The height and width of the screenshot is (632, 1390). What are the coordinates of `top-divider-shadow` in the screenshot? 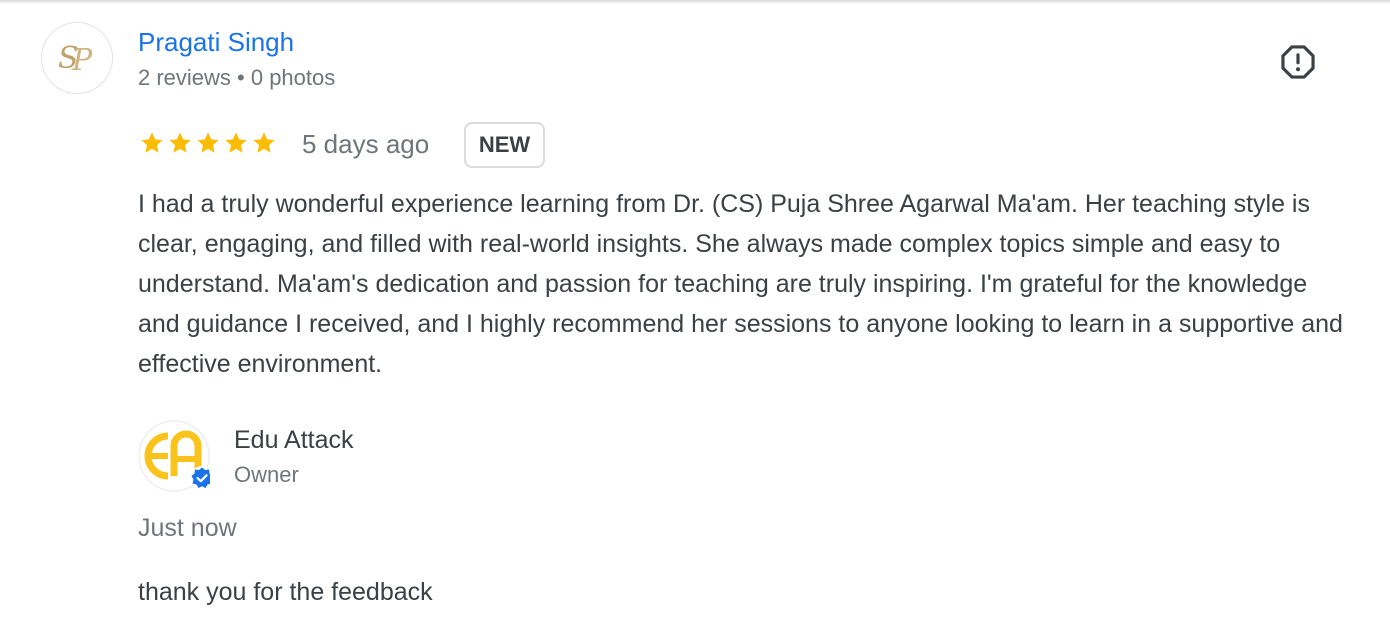 It's located at (695, 2).